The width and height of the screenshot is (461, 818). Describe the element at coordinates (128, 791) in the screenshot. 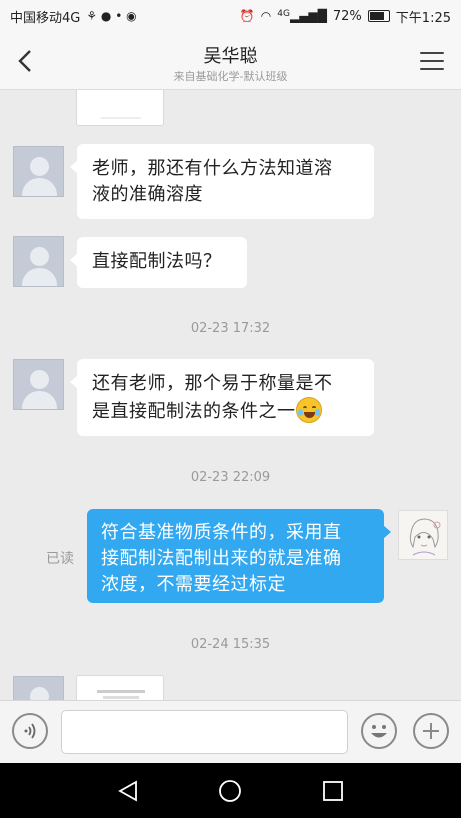

I see `system-back-icon` at that location.